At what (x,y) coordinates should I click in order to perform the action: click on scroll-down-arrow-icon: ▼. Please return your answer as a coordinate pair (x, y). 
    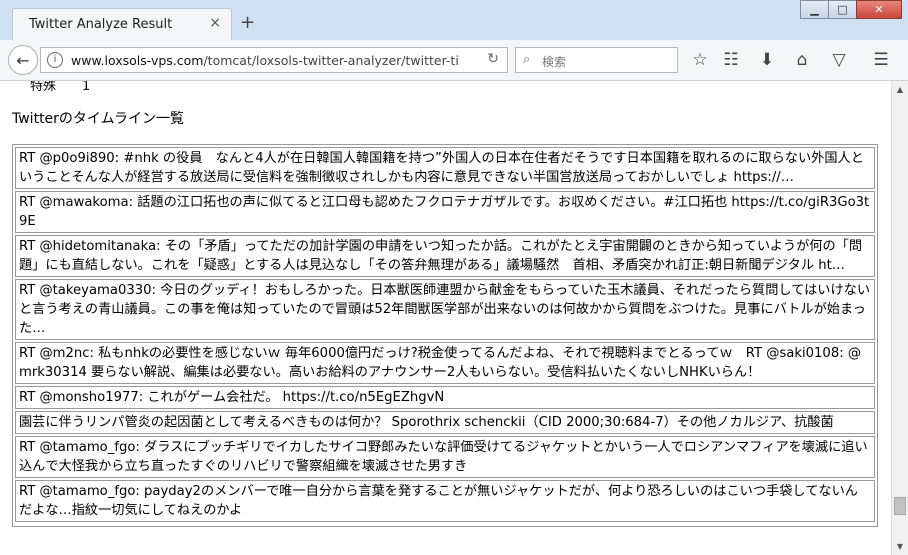
    Looking at the image, I should click on (900, 546).